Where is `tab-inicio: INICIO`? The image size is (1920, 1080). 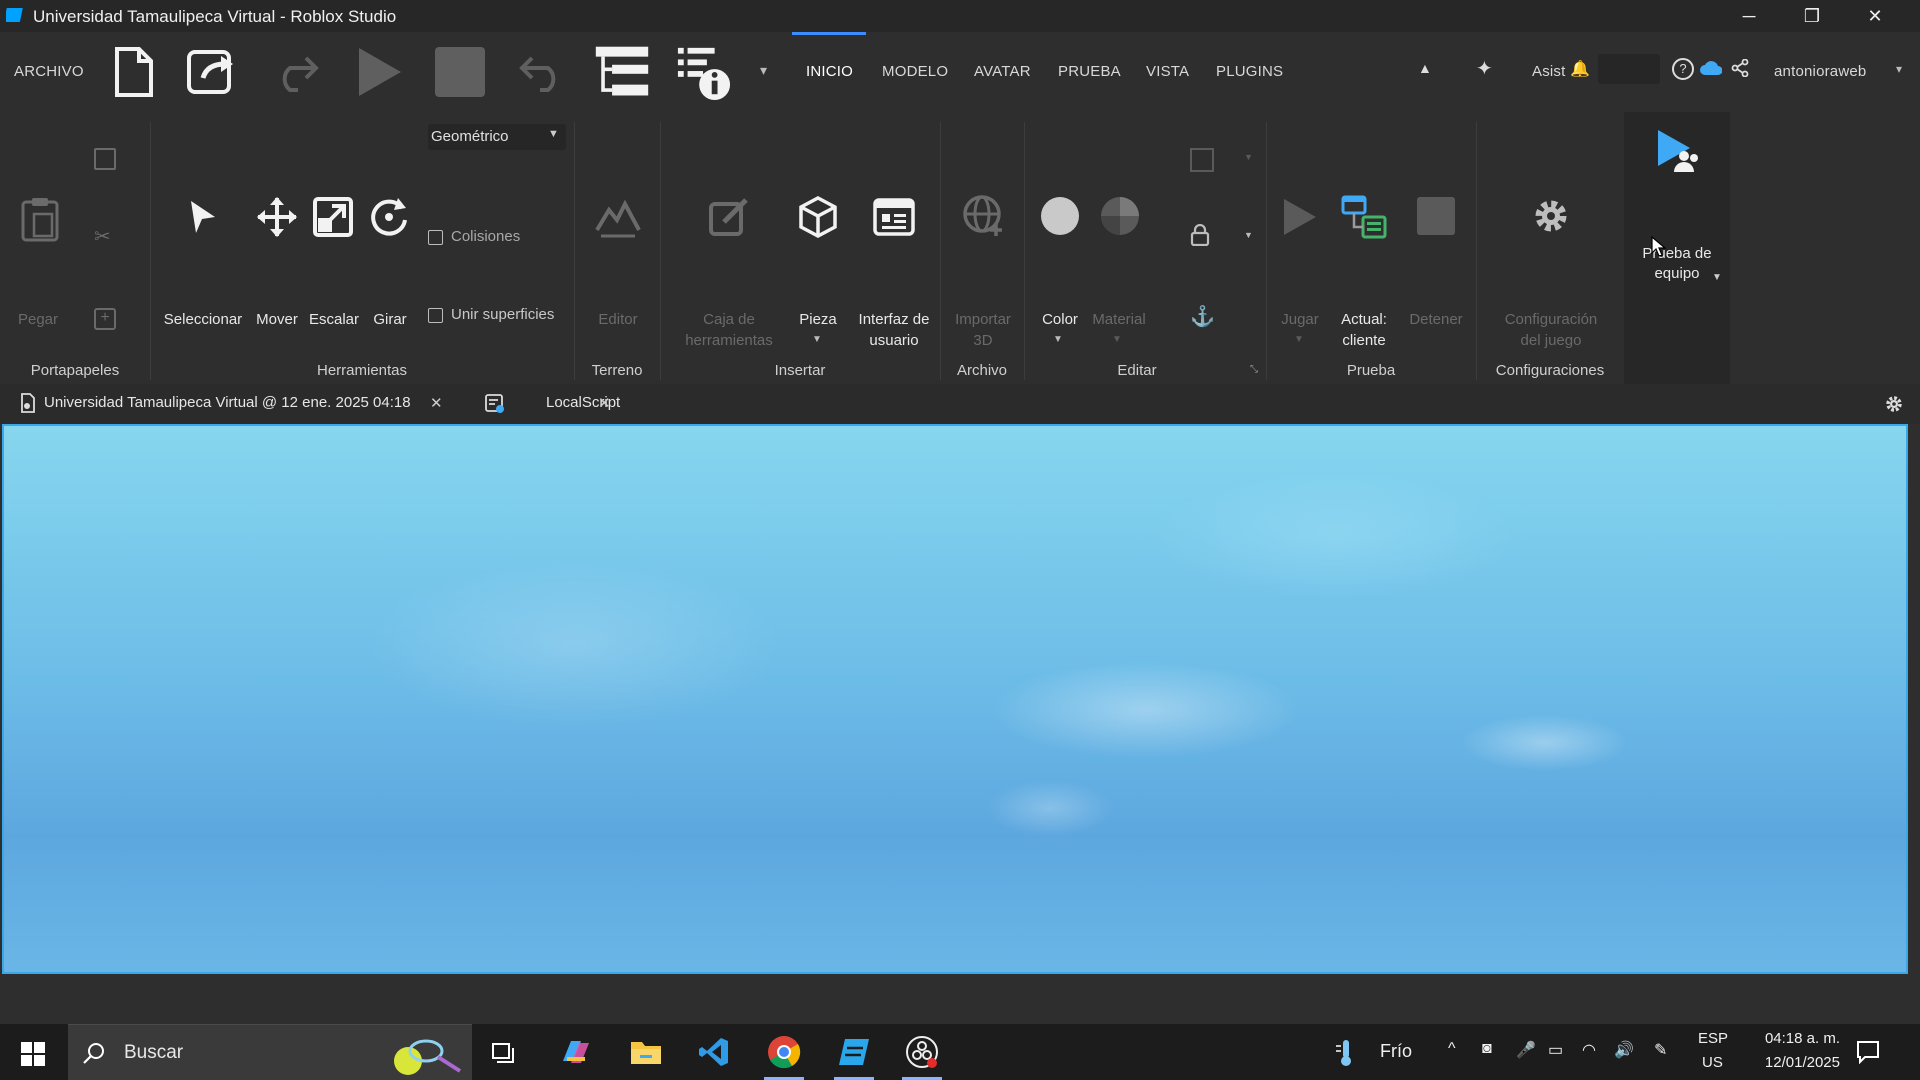
tab-inicio: INICIO is located at coordinates (829, 71).